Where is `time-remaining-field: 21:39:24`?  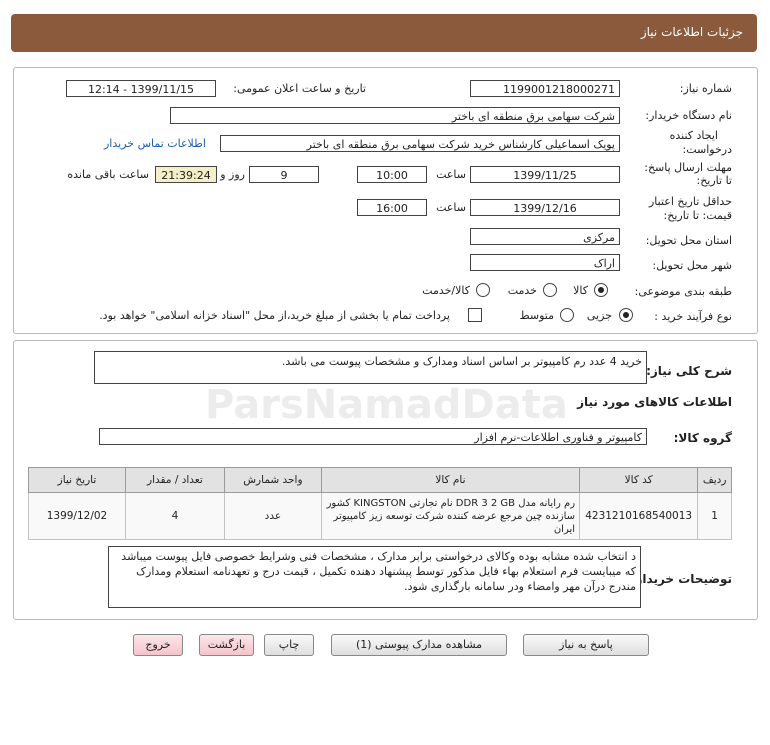 time-remaining-field: 21:39:24 is located at coordinates (186, 174).